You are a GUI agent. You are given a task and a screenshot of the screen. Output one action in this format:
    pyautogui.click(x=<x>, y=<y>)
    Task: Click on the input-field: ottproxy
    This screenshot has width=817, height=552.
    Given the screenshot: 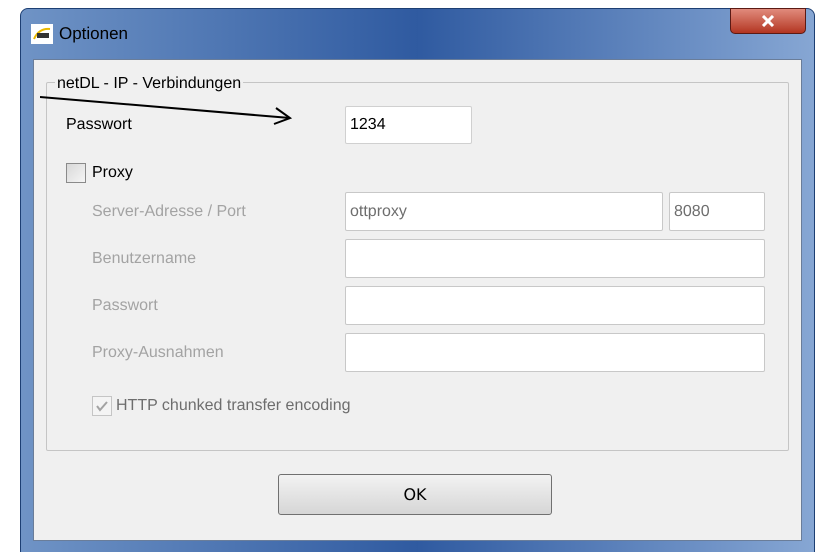 What is the action you would take?
    pyautogui.click(x=504, y=211)
    